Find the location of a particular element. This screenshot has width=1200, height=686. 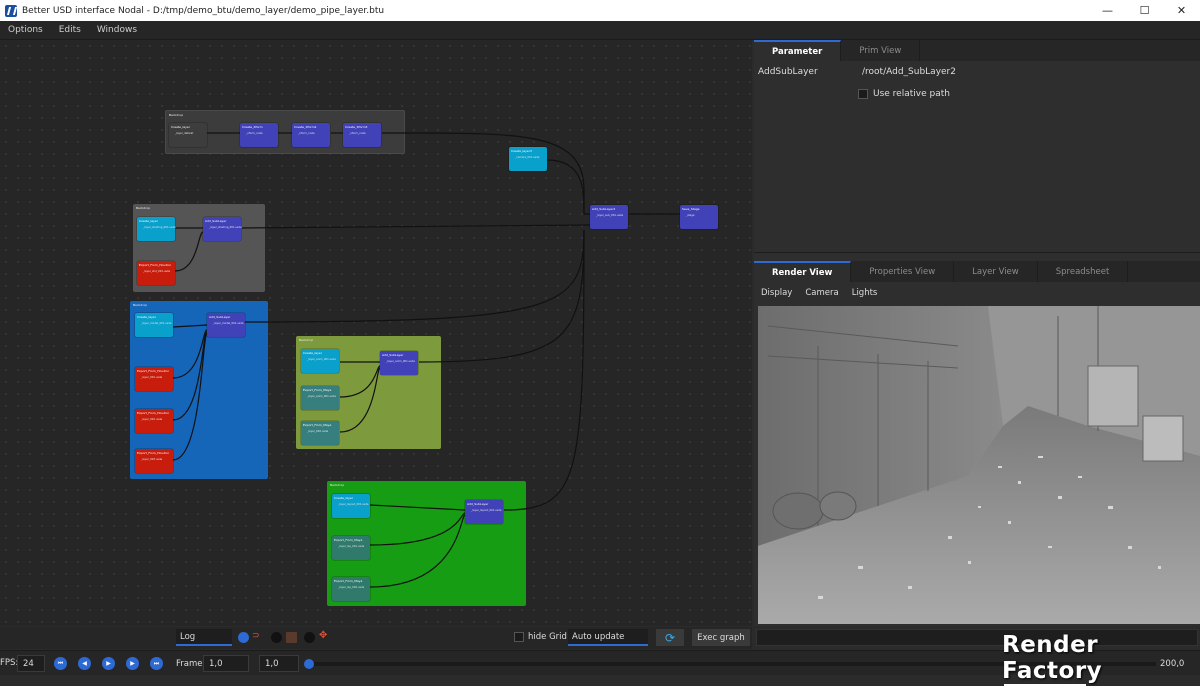

move-icon: ✥ is located at coordinates (324, 635).